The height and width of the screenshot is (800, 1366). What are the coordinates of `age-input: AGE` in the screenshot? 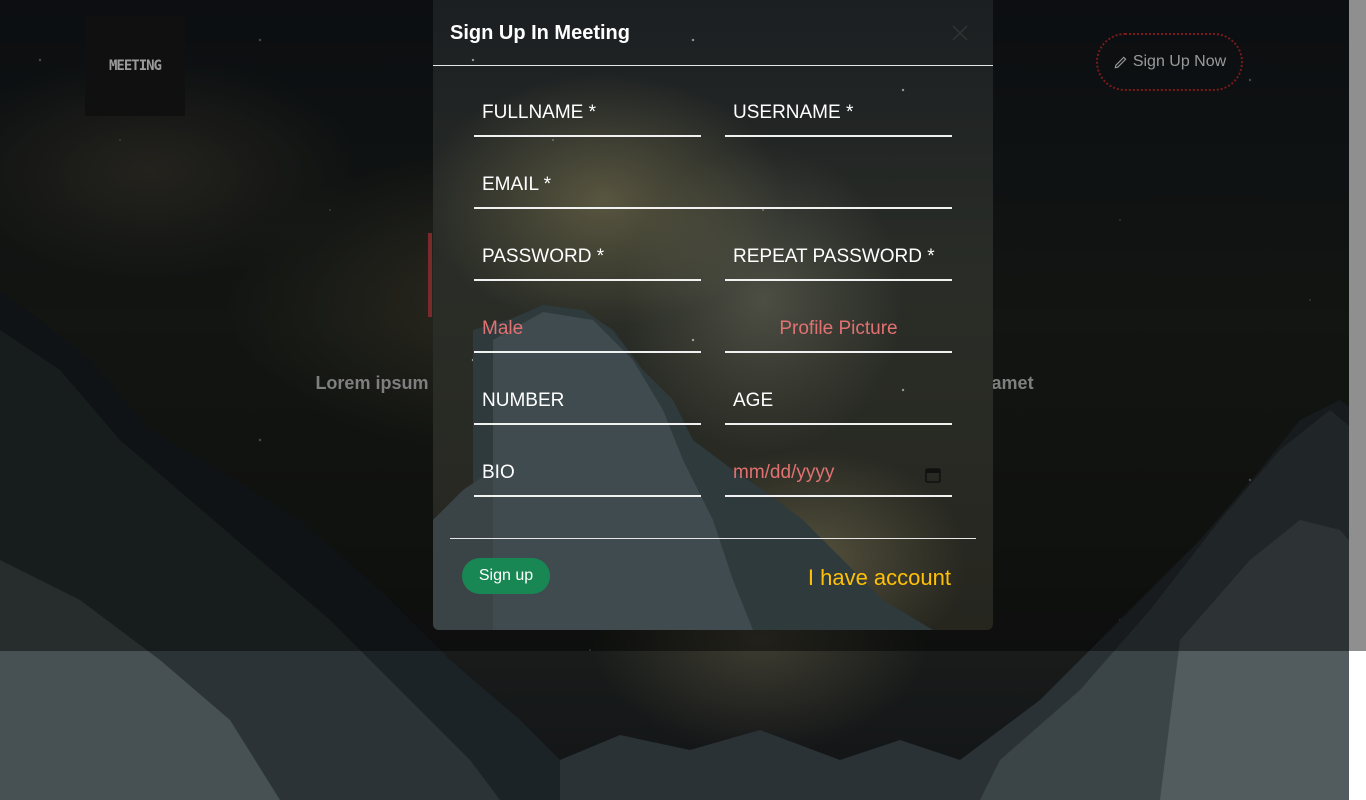 It's located at (838, 403).